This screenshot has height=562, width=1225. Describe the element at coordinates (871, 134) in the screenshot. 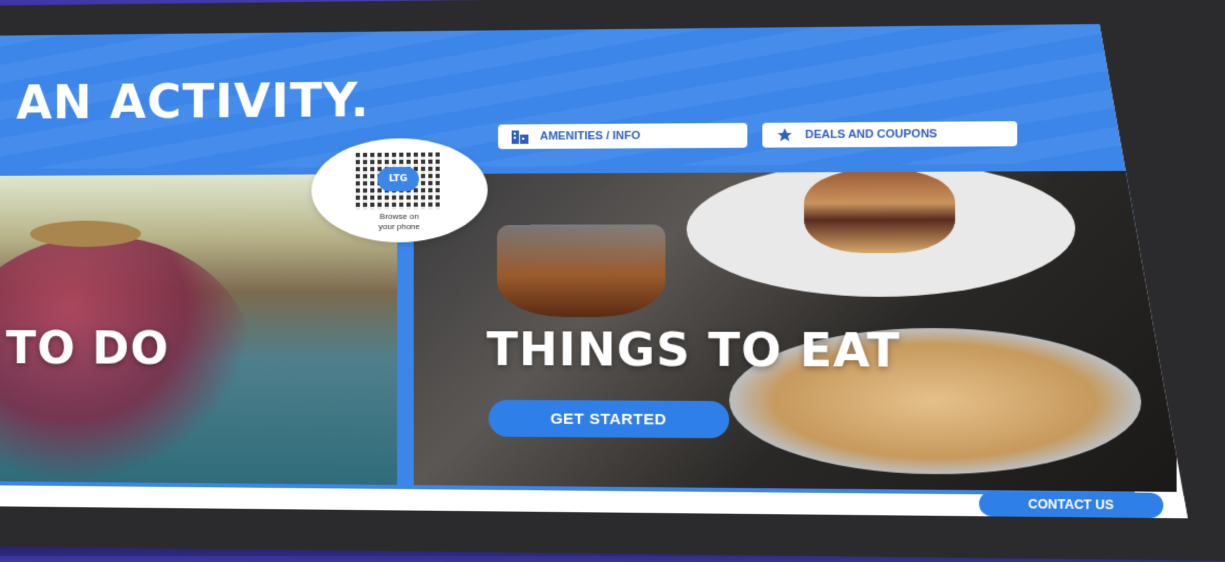

I see `deals-coupons-label: DEALS AND COUPONS` at that location.